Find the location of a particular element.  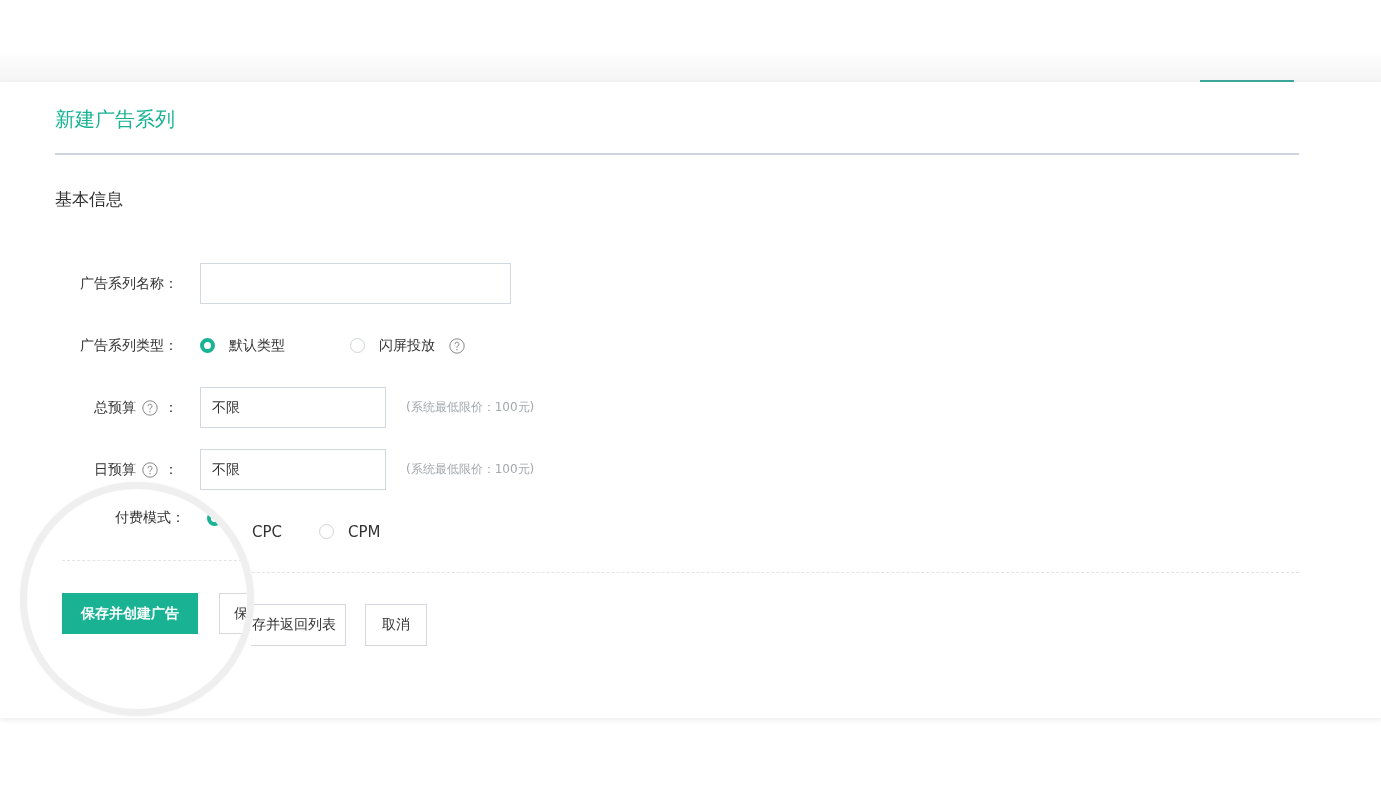

page-title: 新建广告系列 is located at coordinates (115, 119).